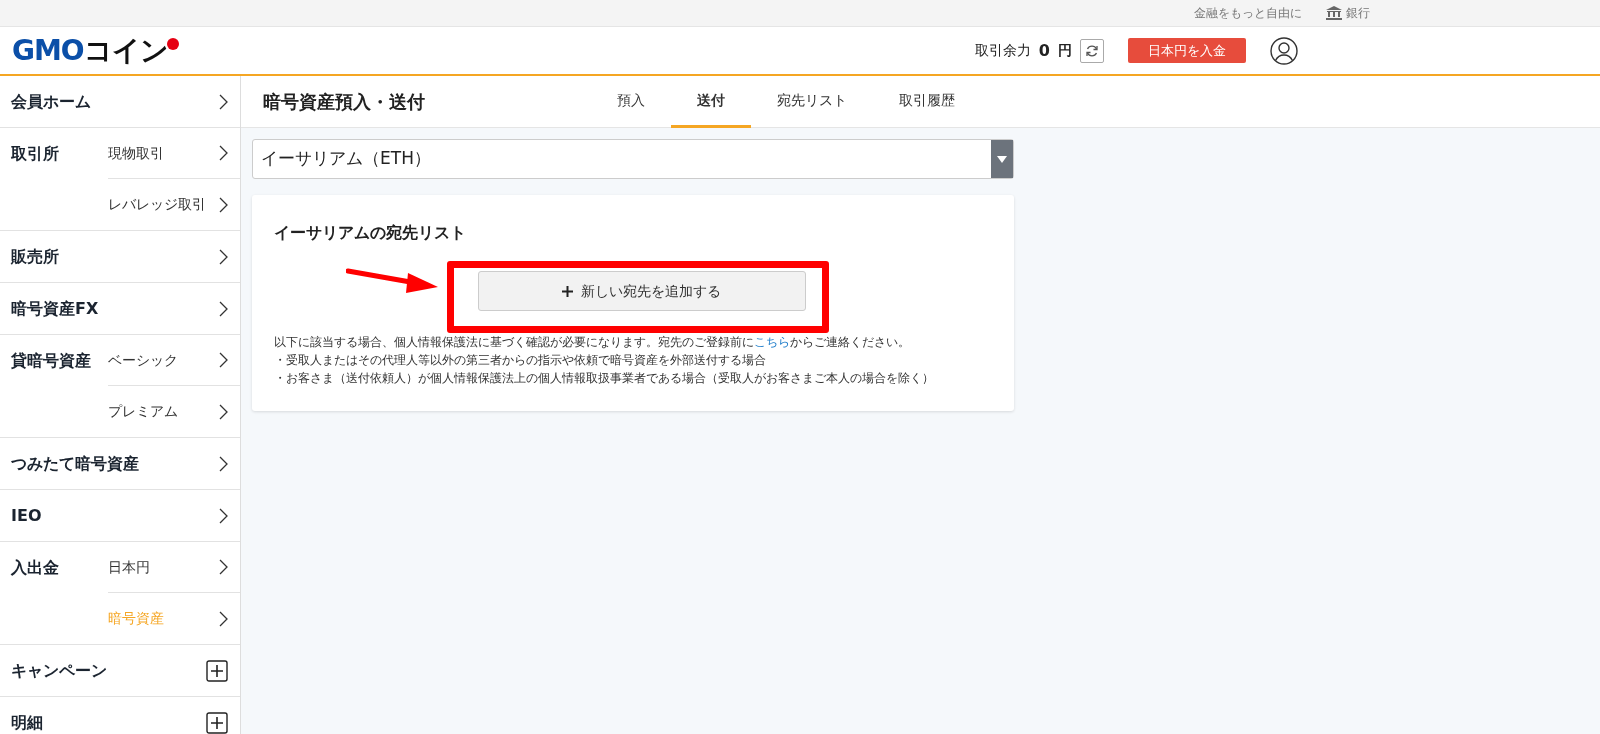 This screenshot has width=1600, height=734. What do you see at coordinates (1044, 50) in the screenshot?
I see `balance-value: 0` at bounding box center [1044, 50].